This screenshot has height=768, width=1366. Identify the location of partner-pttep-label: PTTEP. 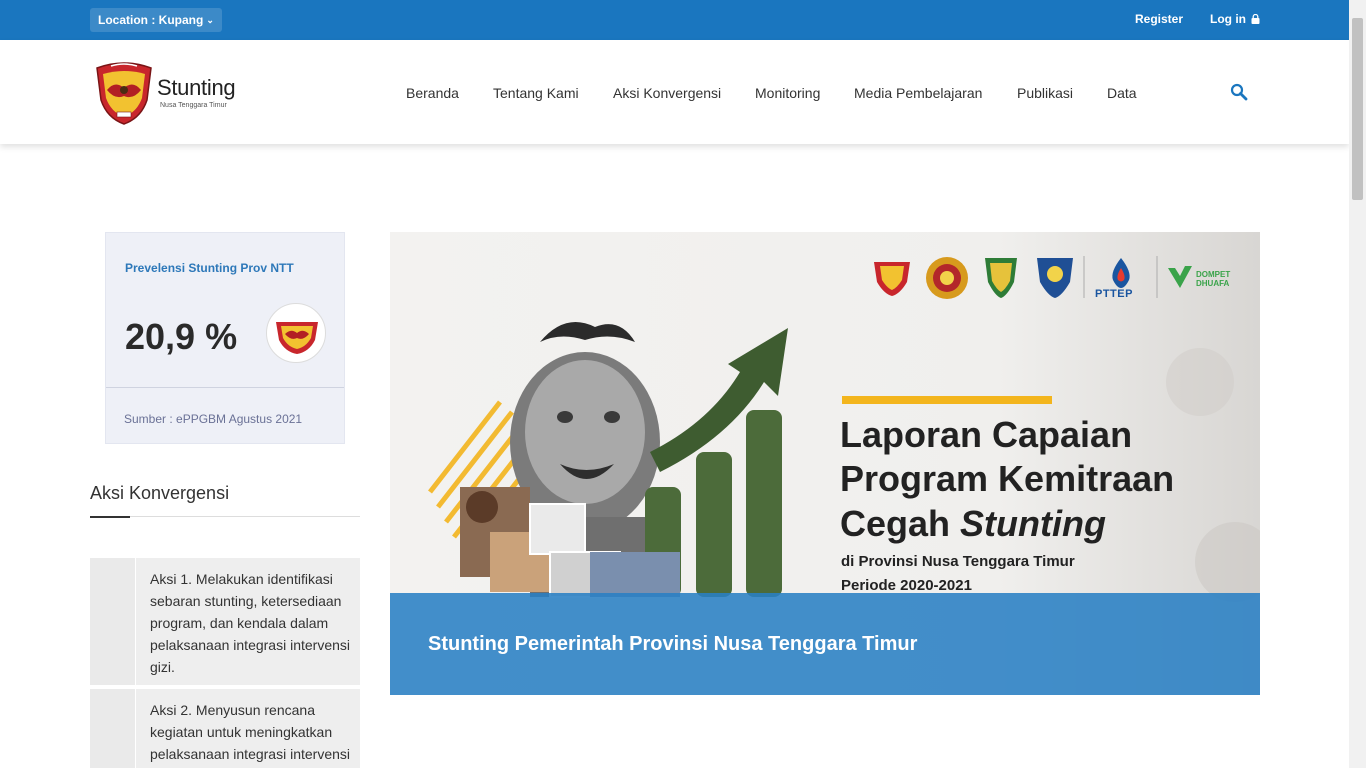
(1114, 294).